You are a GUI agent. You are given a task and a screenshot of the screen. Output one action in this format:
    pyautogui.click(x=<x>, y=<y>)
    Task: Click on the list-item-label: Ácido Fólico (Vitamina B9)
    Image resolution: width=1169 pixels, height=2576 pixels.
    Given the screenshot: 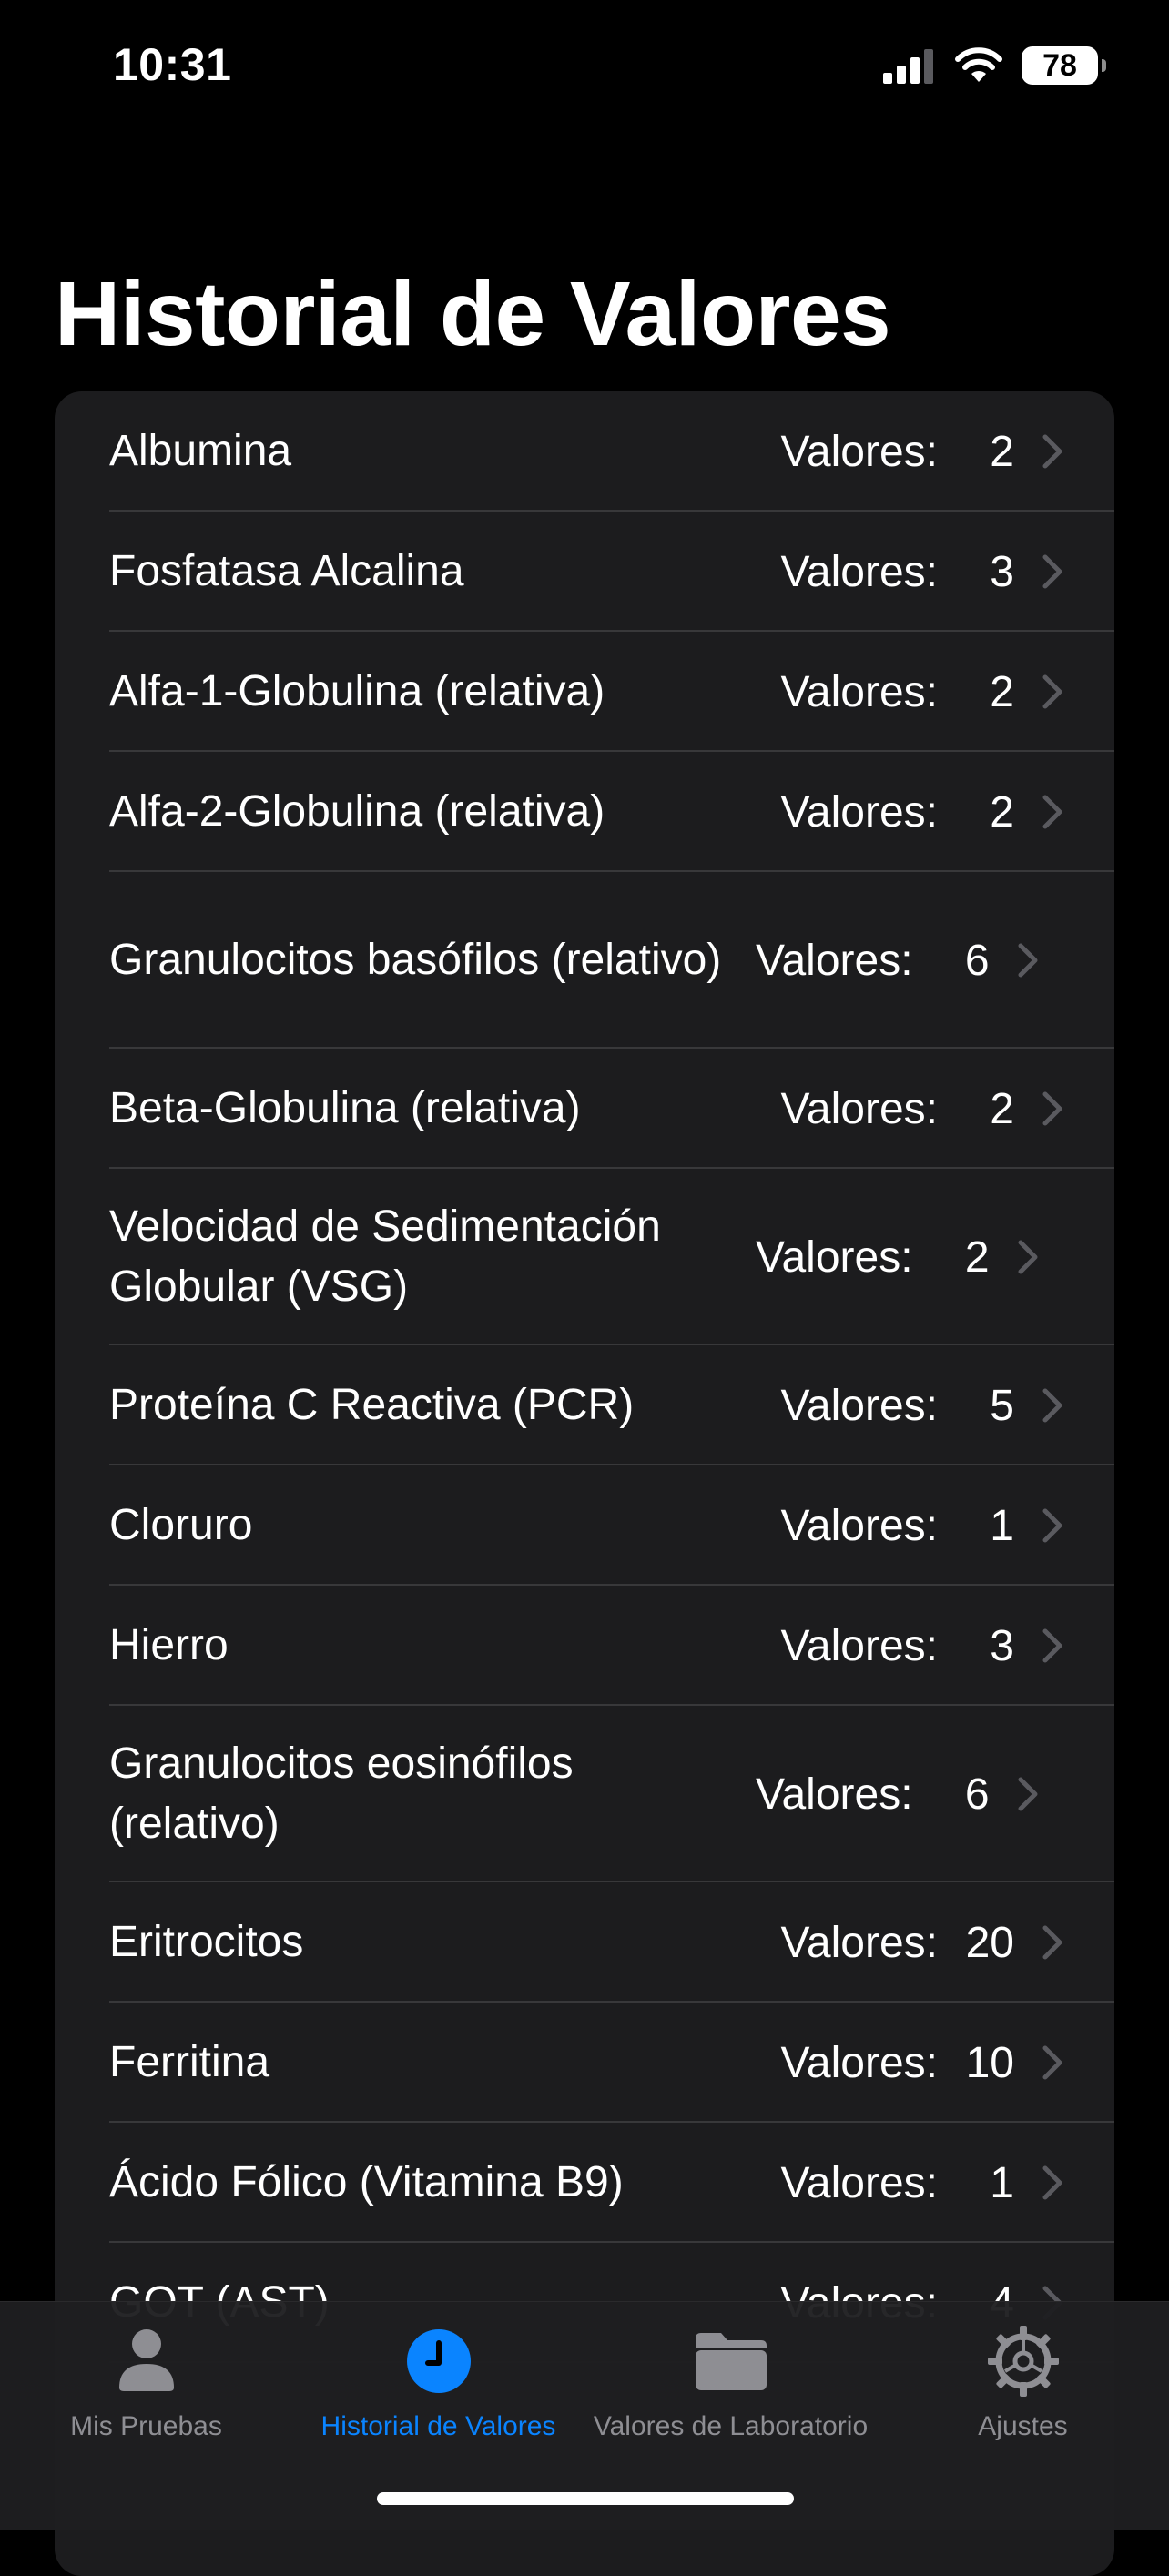 What is the action you would take?
    pyautogui.click(x=366, y=2182)
    